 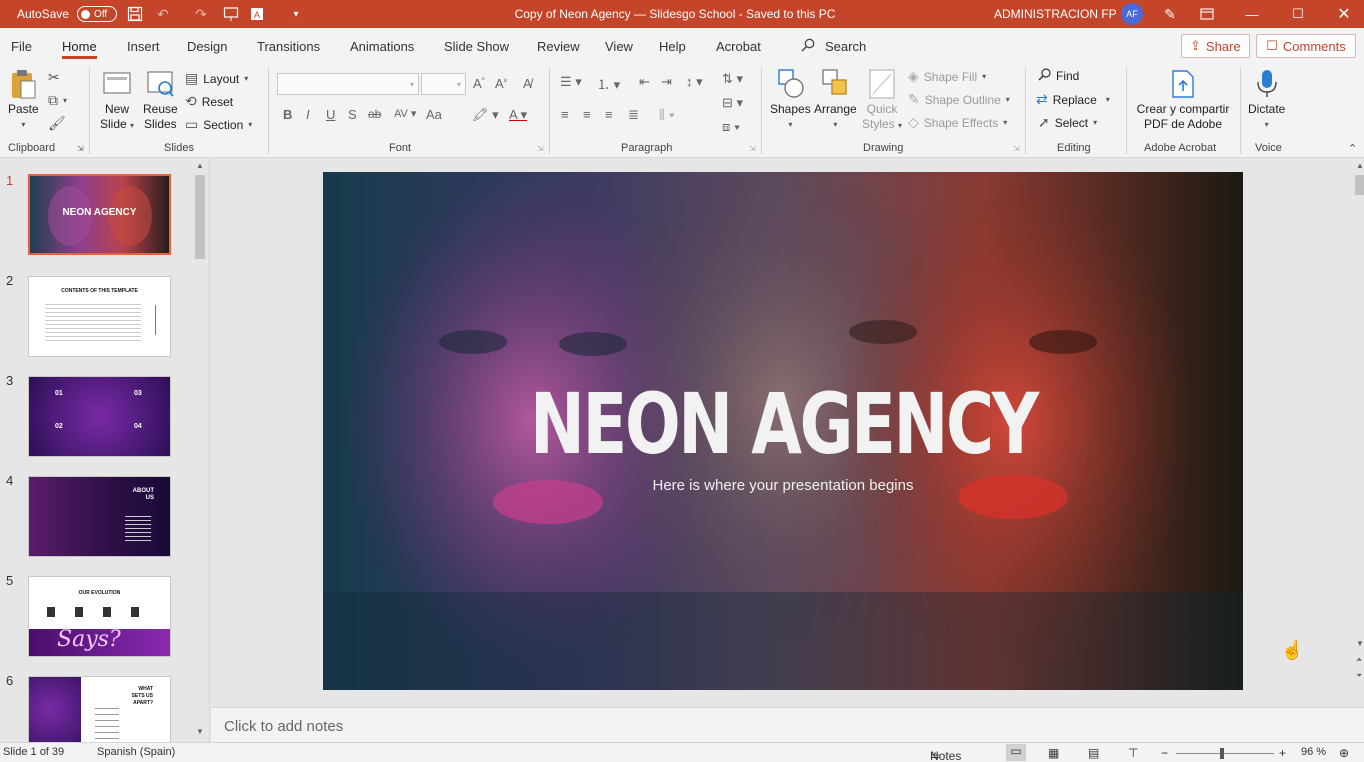 What do you see at coordinates (99, 709) in the screenshot?
I see `slide-thumbnail-6: WHAT SETS US APART?` at bounding box center [99, 709].